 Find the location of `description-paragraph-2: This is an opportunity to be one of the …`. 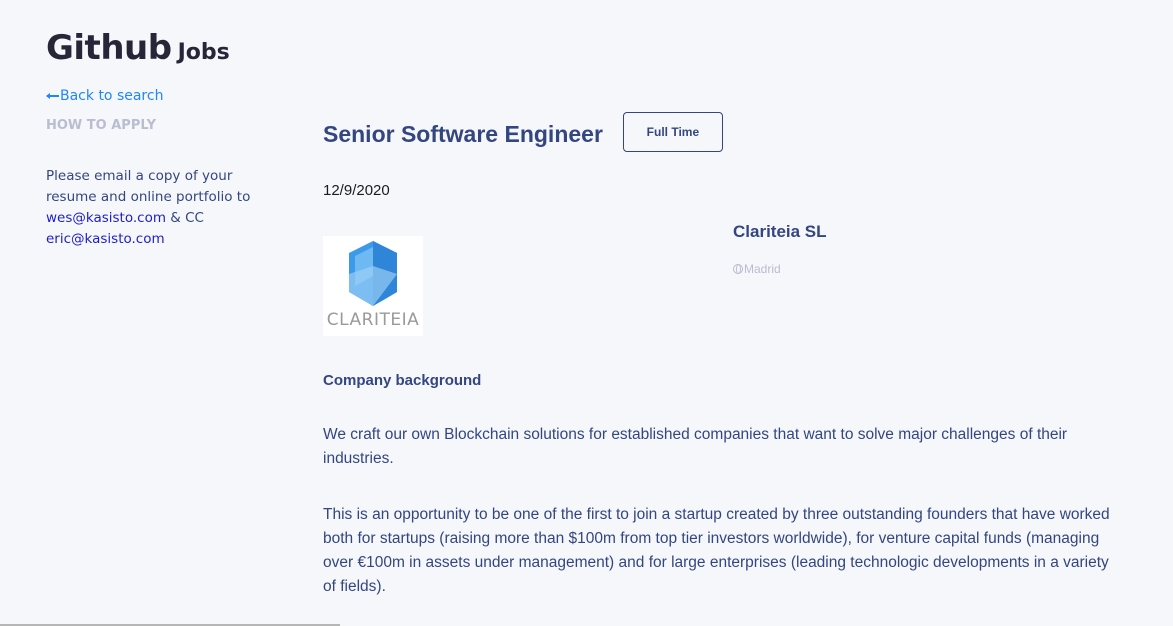

description-paragraph-2: This is an opportunity to be one of the … is located at coordinates (716, 550).